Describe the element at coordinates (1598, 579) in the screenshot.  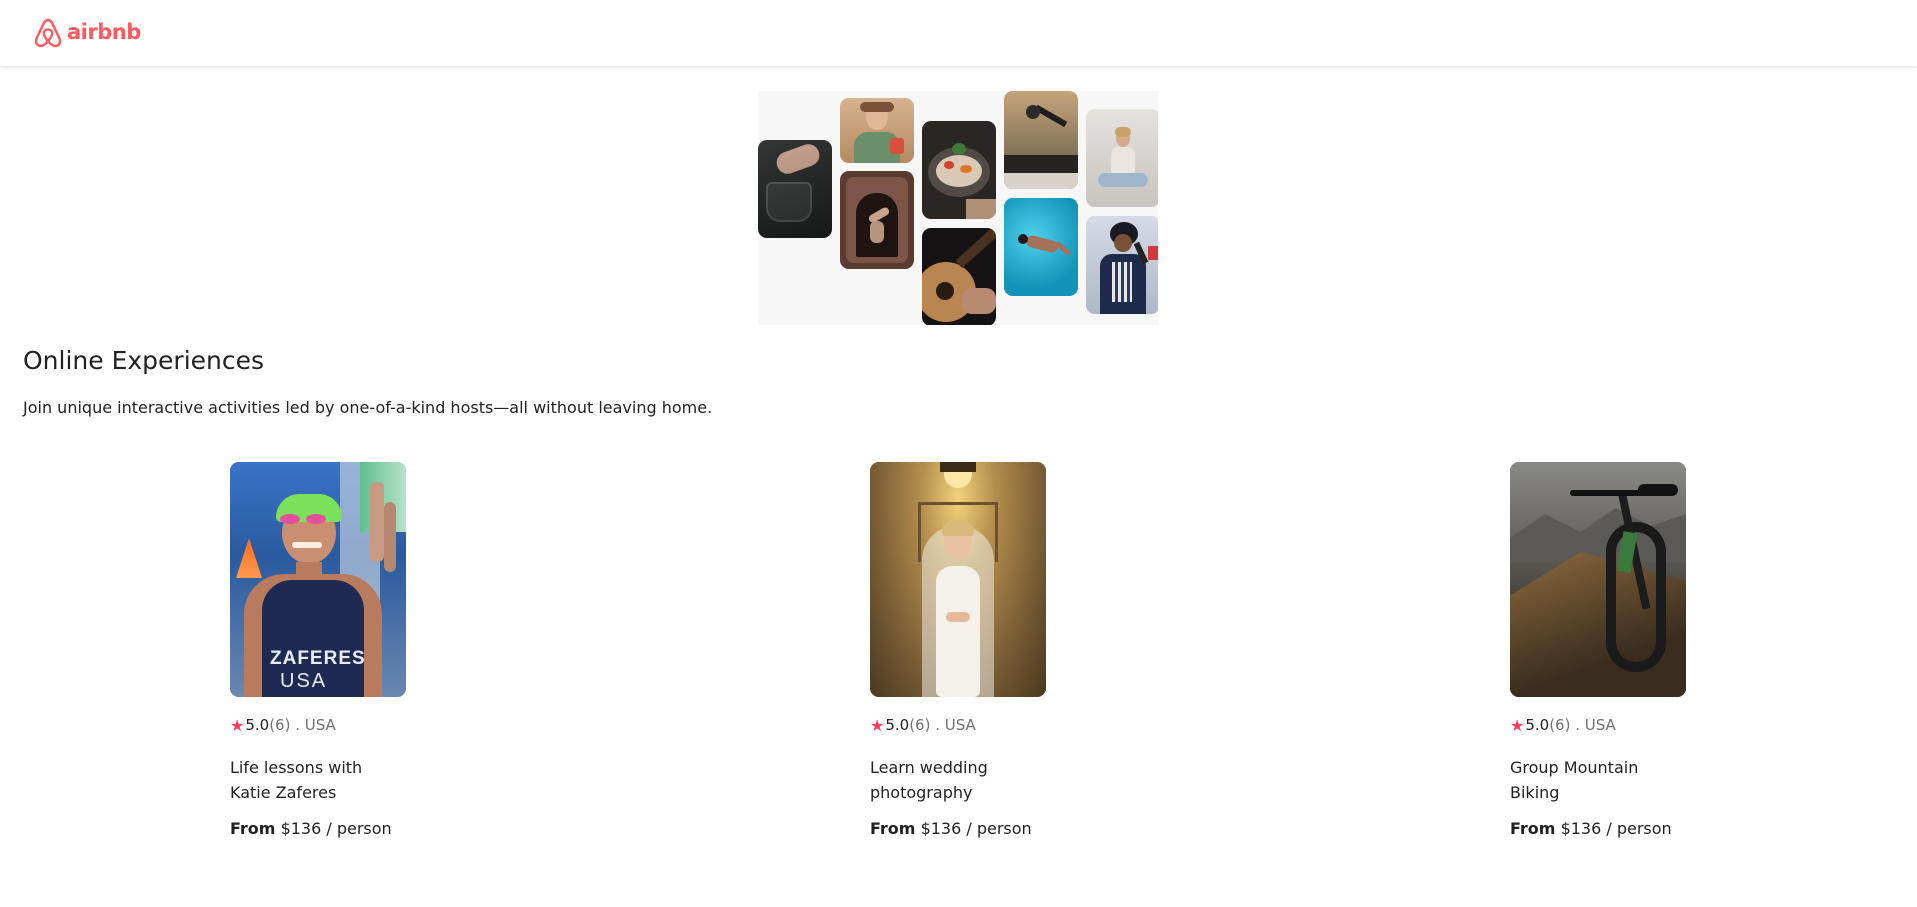
I see `experience-photo-mountain-bike` at that location.